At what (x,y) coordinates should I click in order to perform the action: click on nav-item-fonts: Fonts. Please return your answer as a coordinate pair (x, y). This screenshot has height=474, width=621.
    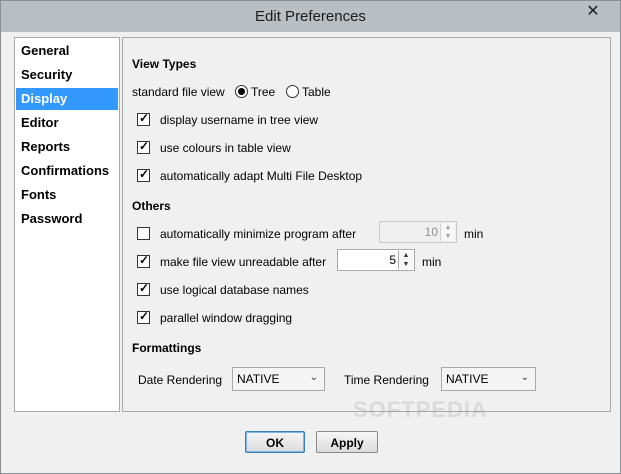
    Looking at the image, I should click on (67, 195).